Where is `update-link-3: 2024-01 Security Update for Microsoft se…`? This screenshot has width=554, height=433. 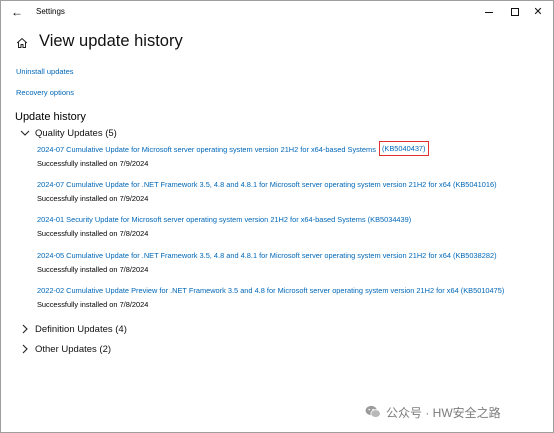
update-link-3: 2024-01 Security Update for Microsoft se… is located at coordinates (224, 219).